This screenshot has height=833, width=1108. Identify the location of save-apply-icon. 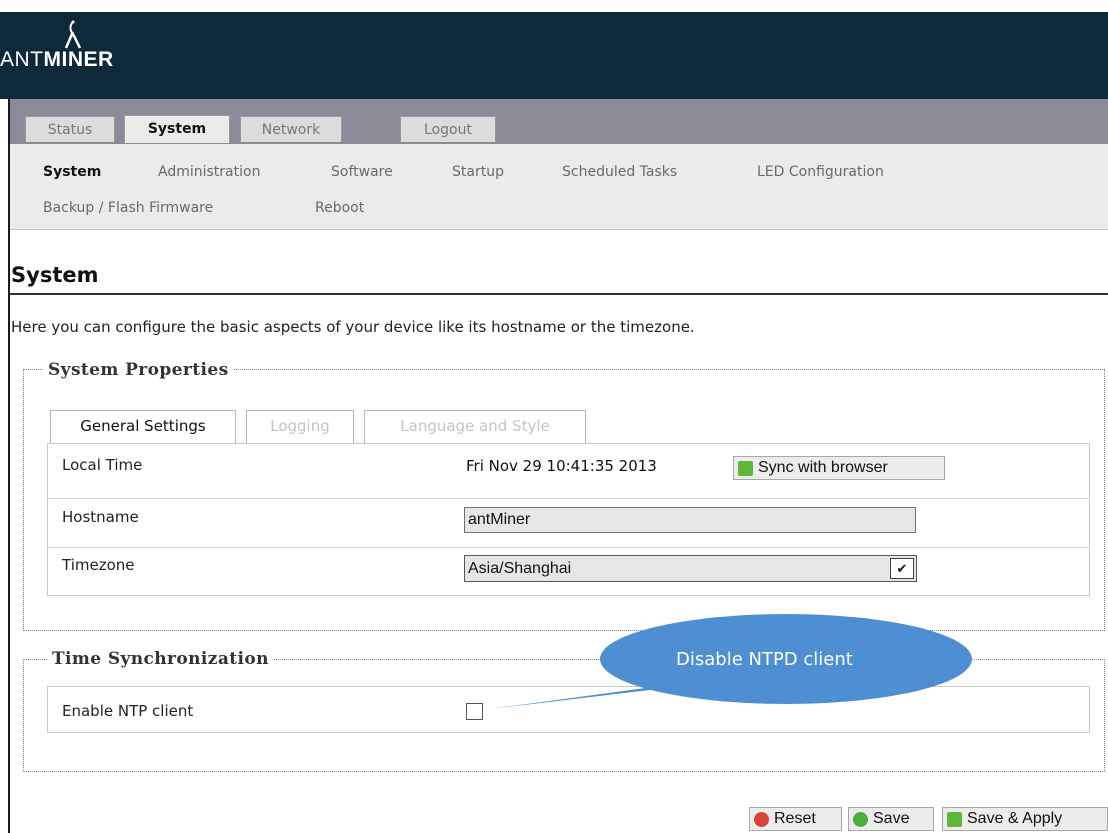
(954, 819).